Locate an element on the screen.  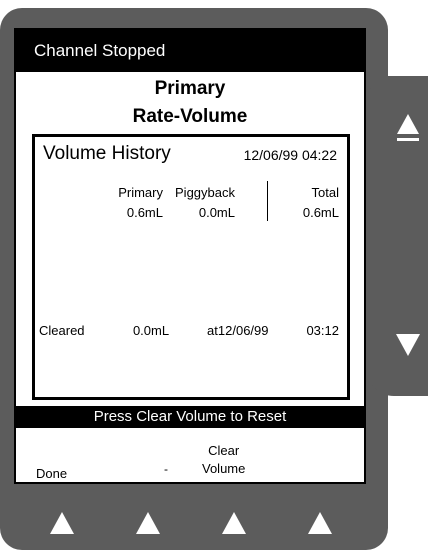
side-panel-bottom is located at coordinates (397, 374).